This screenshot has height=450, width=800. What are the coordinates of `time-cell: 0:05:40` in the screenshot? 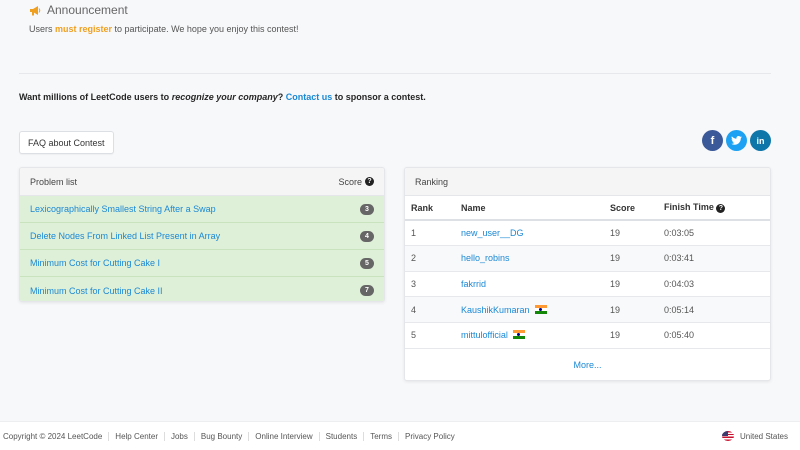 It's located at (714, 334).